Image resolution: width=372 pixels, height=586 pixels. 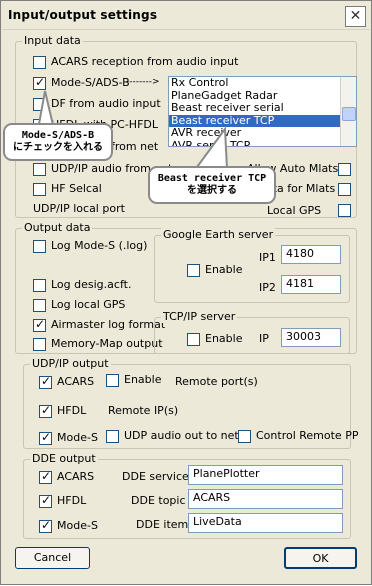 I want to click on callout-mode-s: Mode-S/ADS-B にチェックを入れる, so click(x=58, y=142).